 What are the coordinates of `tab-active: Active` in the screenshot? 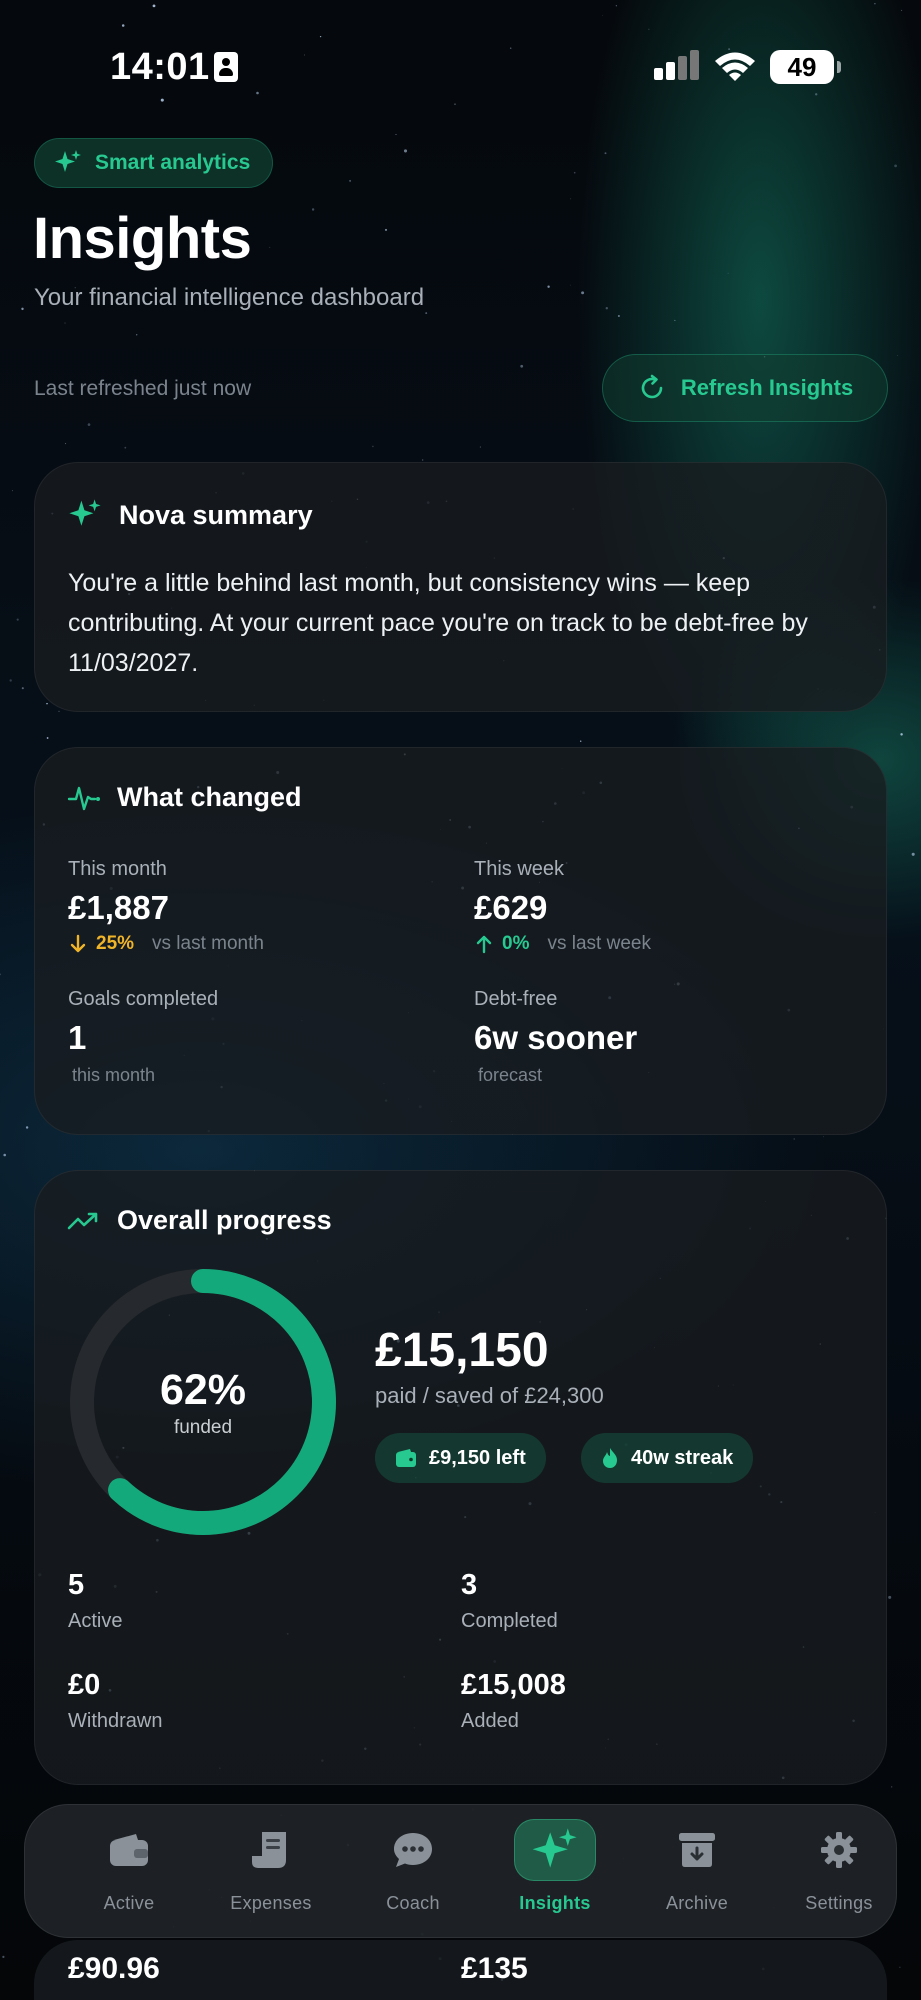 It's located at (129, 1874).